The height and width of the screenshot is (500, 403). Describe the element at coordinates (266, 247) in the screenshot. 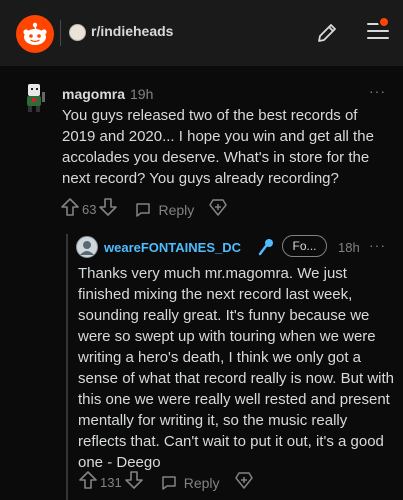

I see `microphone-icon` at that location.